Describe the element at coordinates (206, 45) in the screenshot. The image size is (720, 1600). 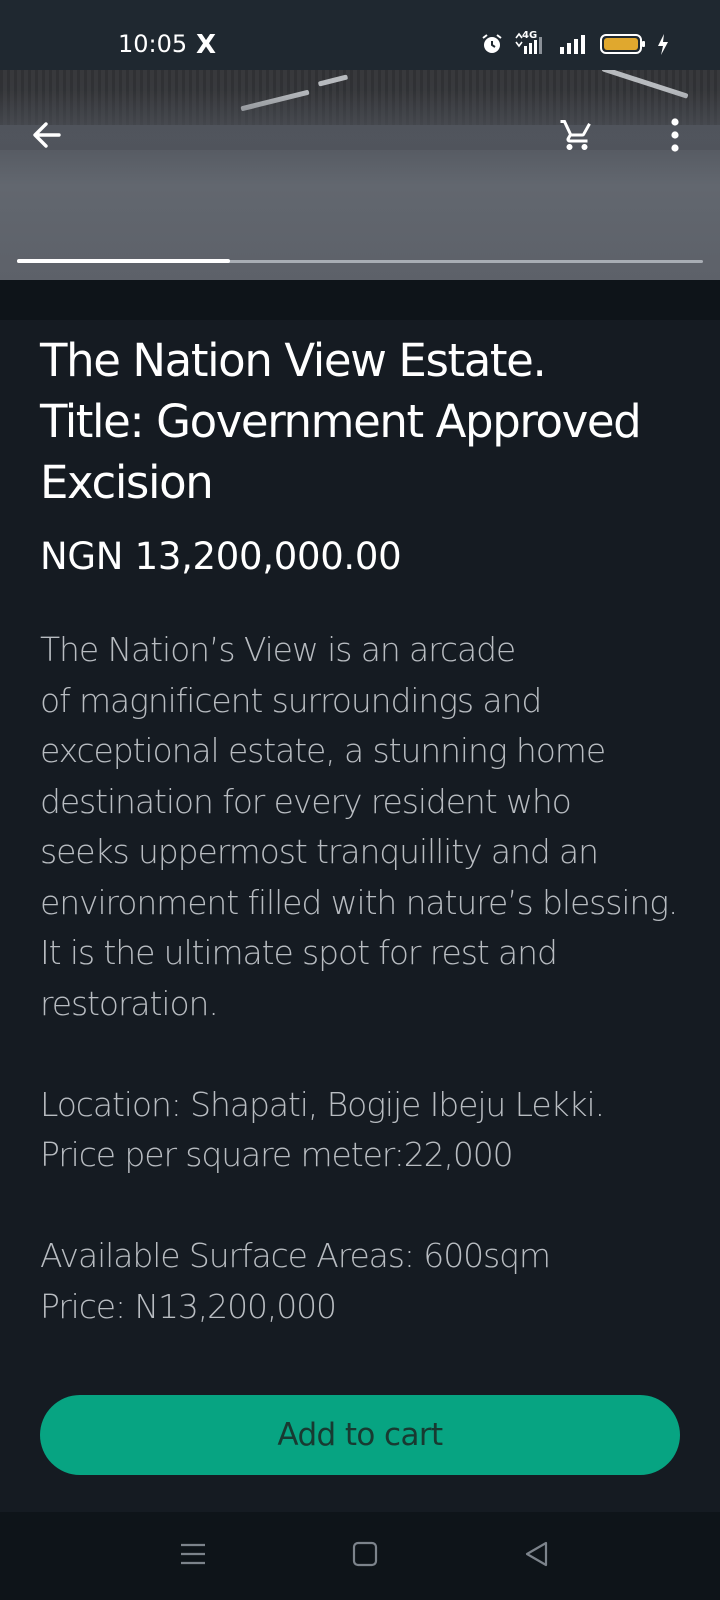
I see `x-app-icon: X` at that location.